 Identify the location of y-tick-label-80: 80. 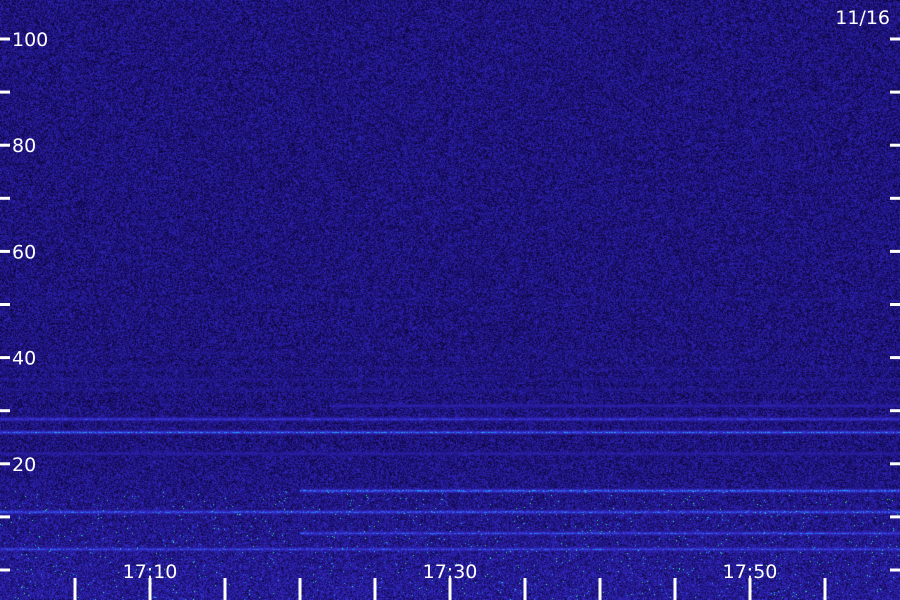
(24, 146).